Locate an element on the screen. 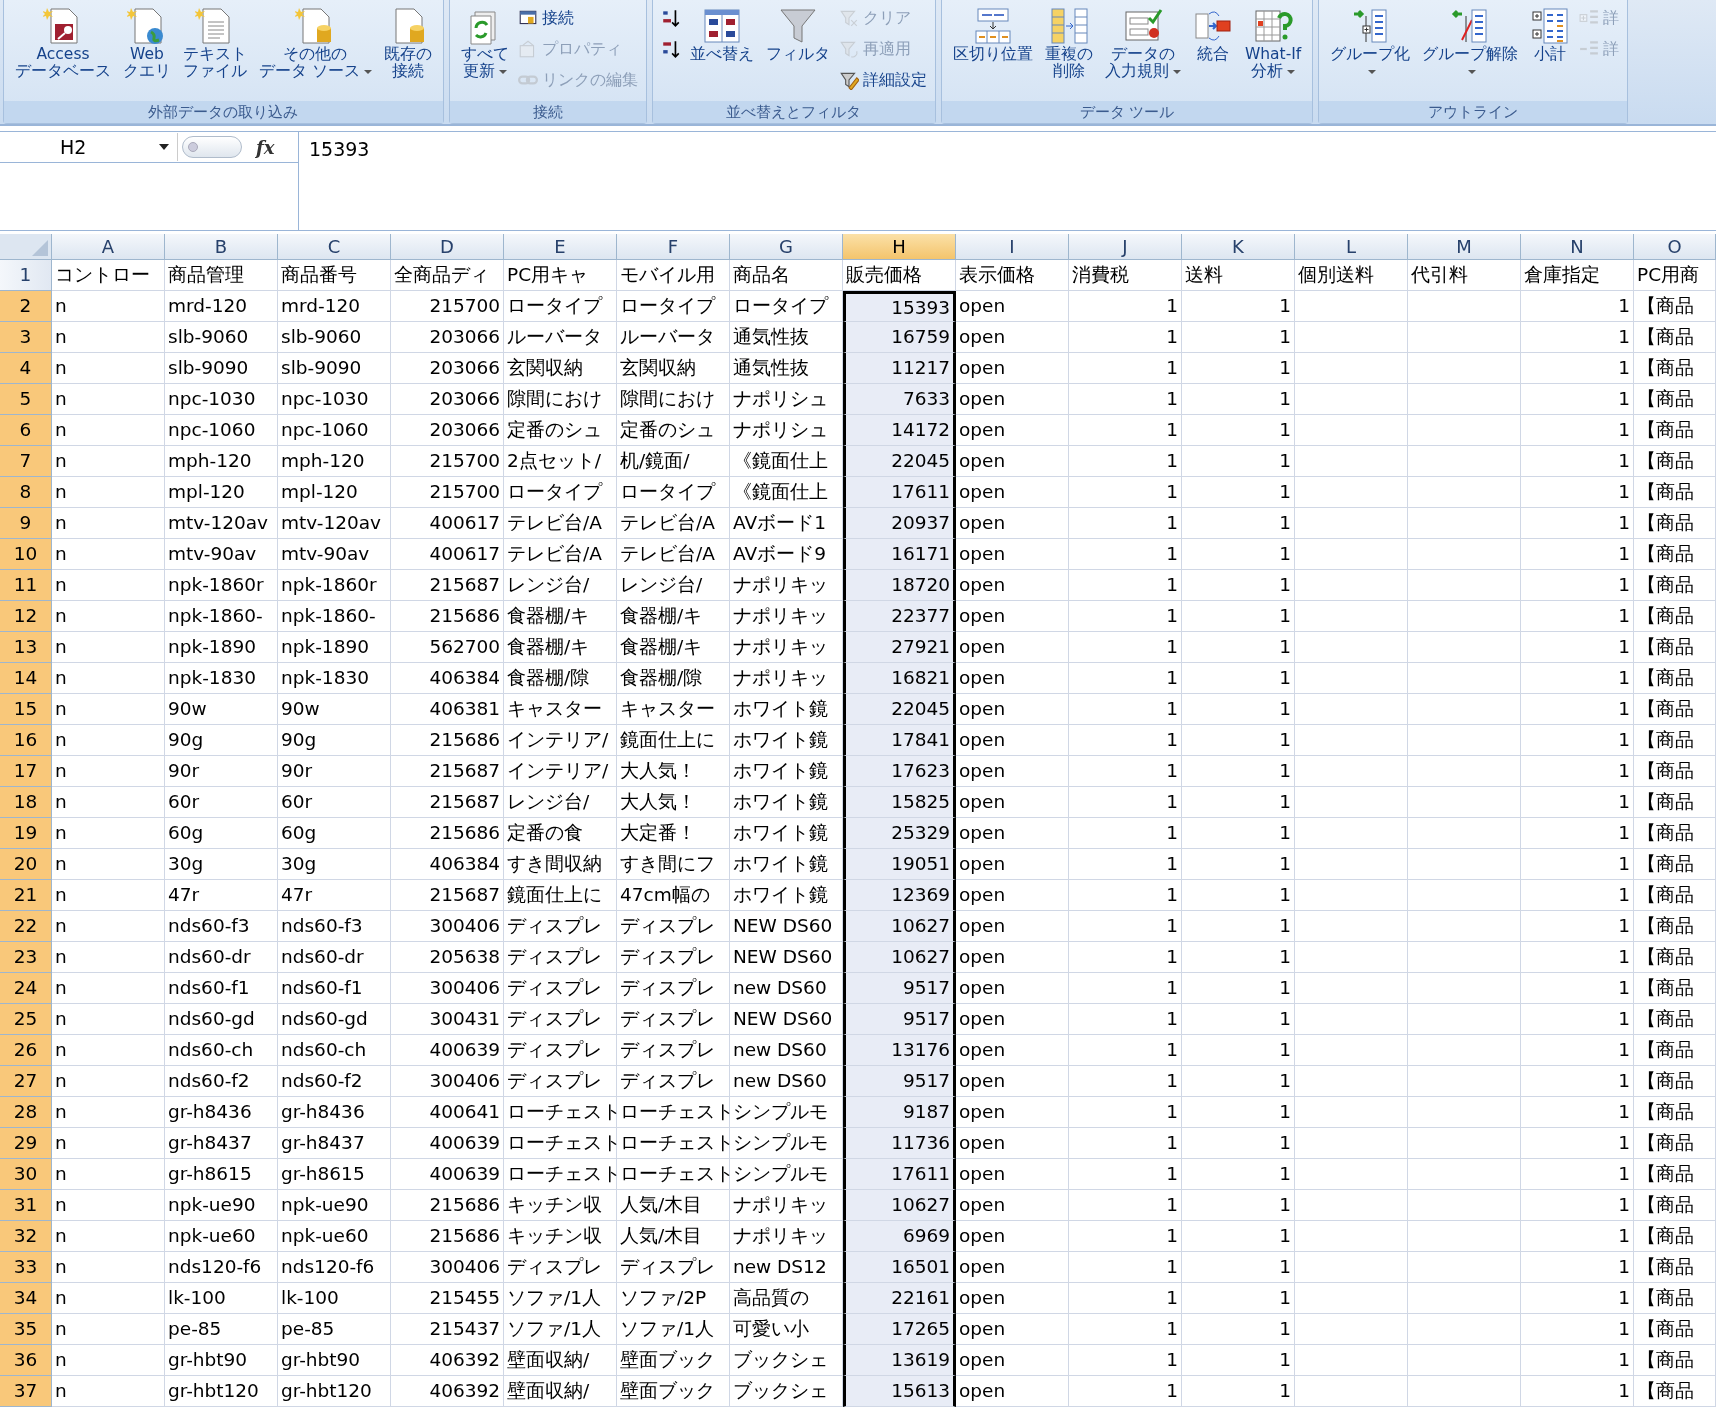 The image size is (1716, 1417). row-header: 18 is located at coordinates (26, 802).